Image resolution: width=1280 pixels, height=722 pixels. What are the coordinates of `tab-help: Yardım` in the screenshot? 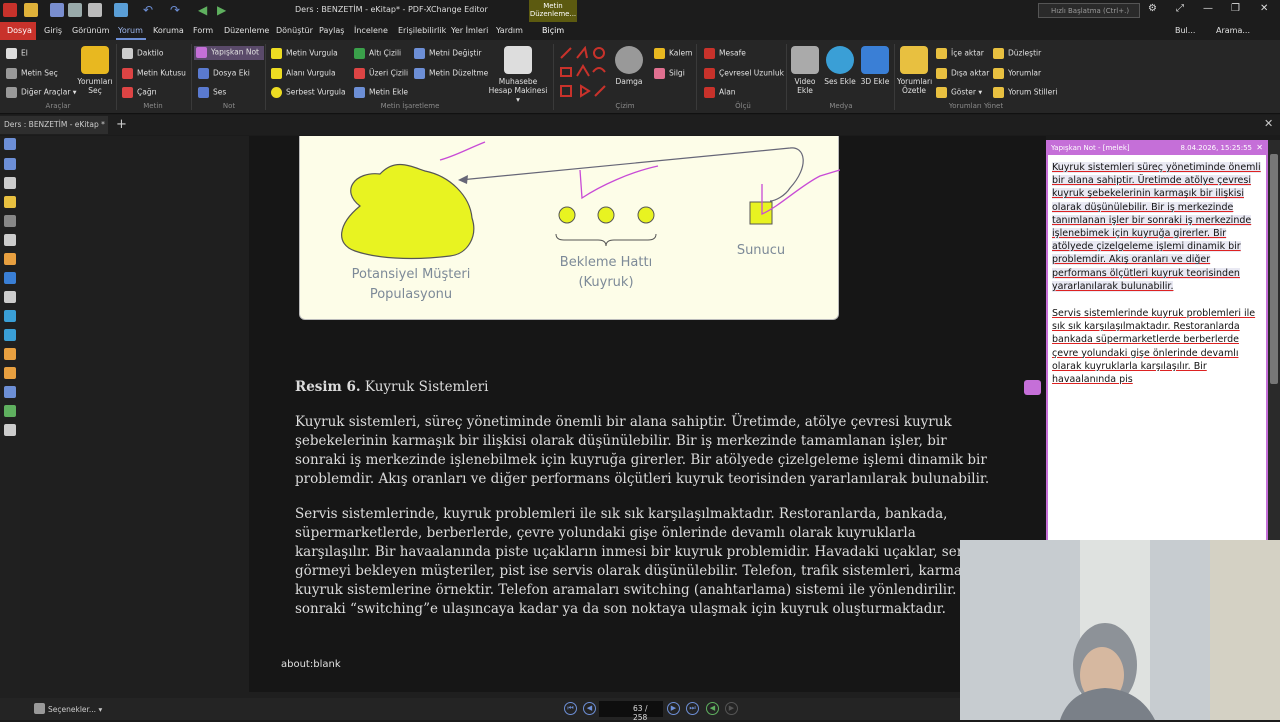 It's located at (509, 30).